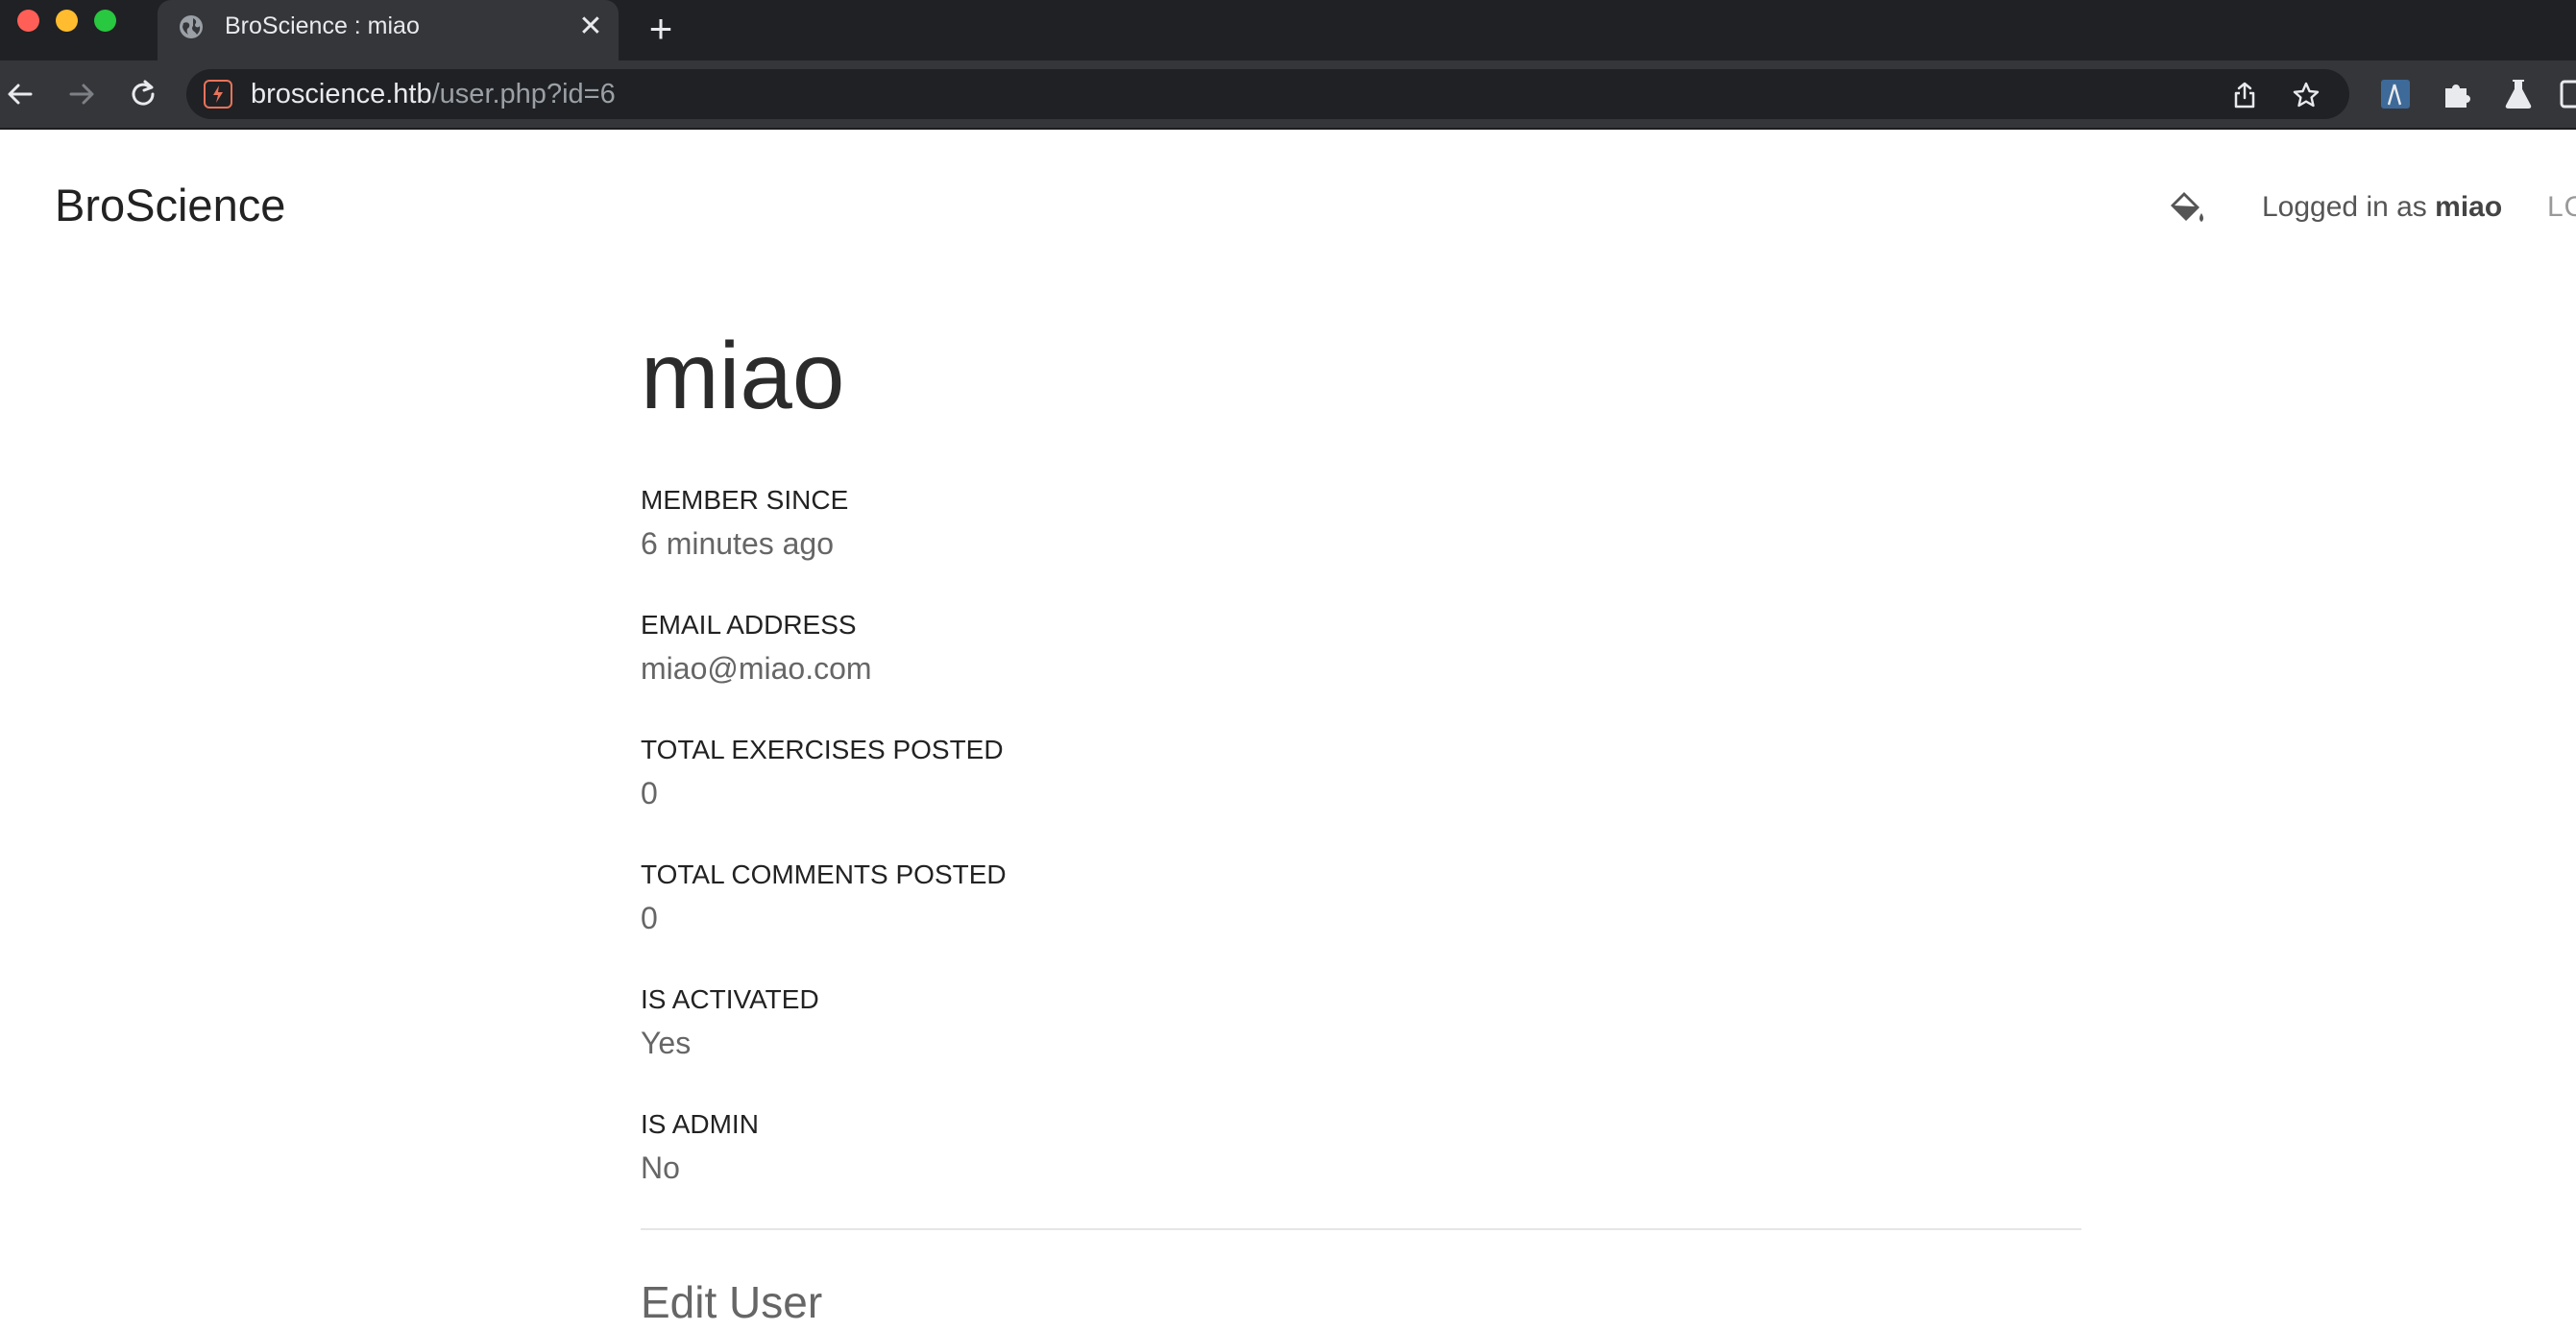  Describe the element at coordinates (2396, 94) in the screenshot. I see `extension-icon` at that location.